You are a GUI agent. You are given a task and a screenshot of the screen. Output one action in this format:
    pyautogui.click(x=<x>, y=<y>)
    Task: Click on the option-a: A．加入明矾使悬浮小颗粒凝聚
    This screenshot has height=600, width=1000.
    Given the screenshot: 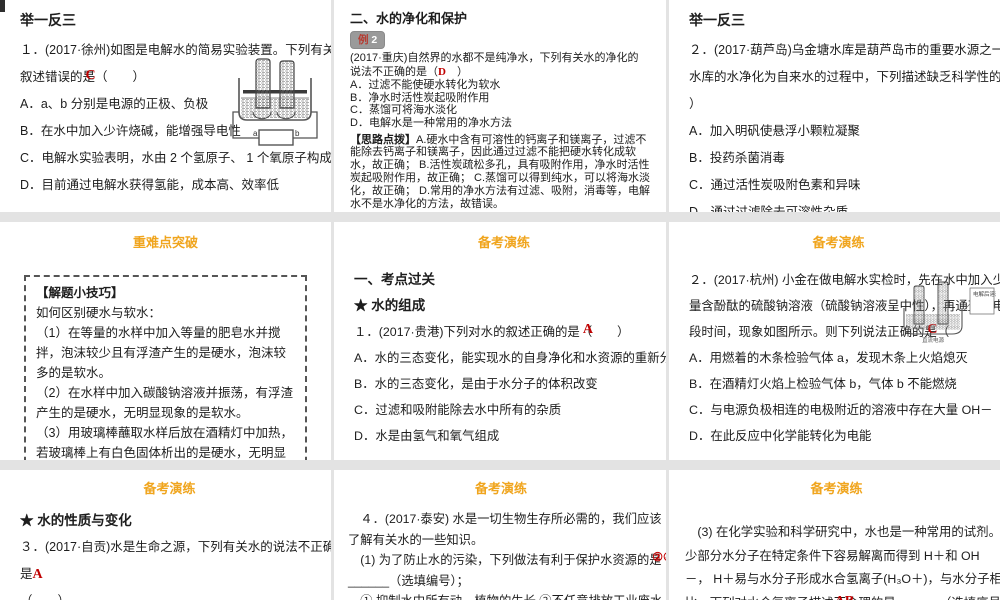 What is the action you would take?
    pyautogui.click(x=774, y=131)
    